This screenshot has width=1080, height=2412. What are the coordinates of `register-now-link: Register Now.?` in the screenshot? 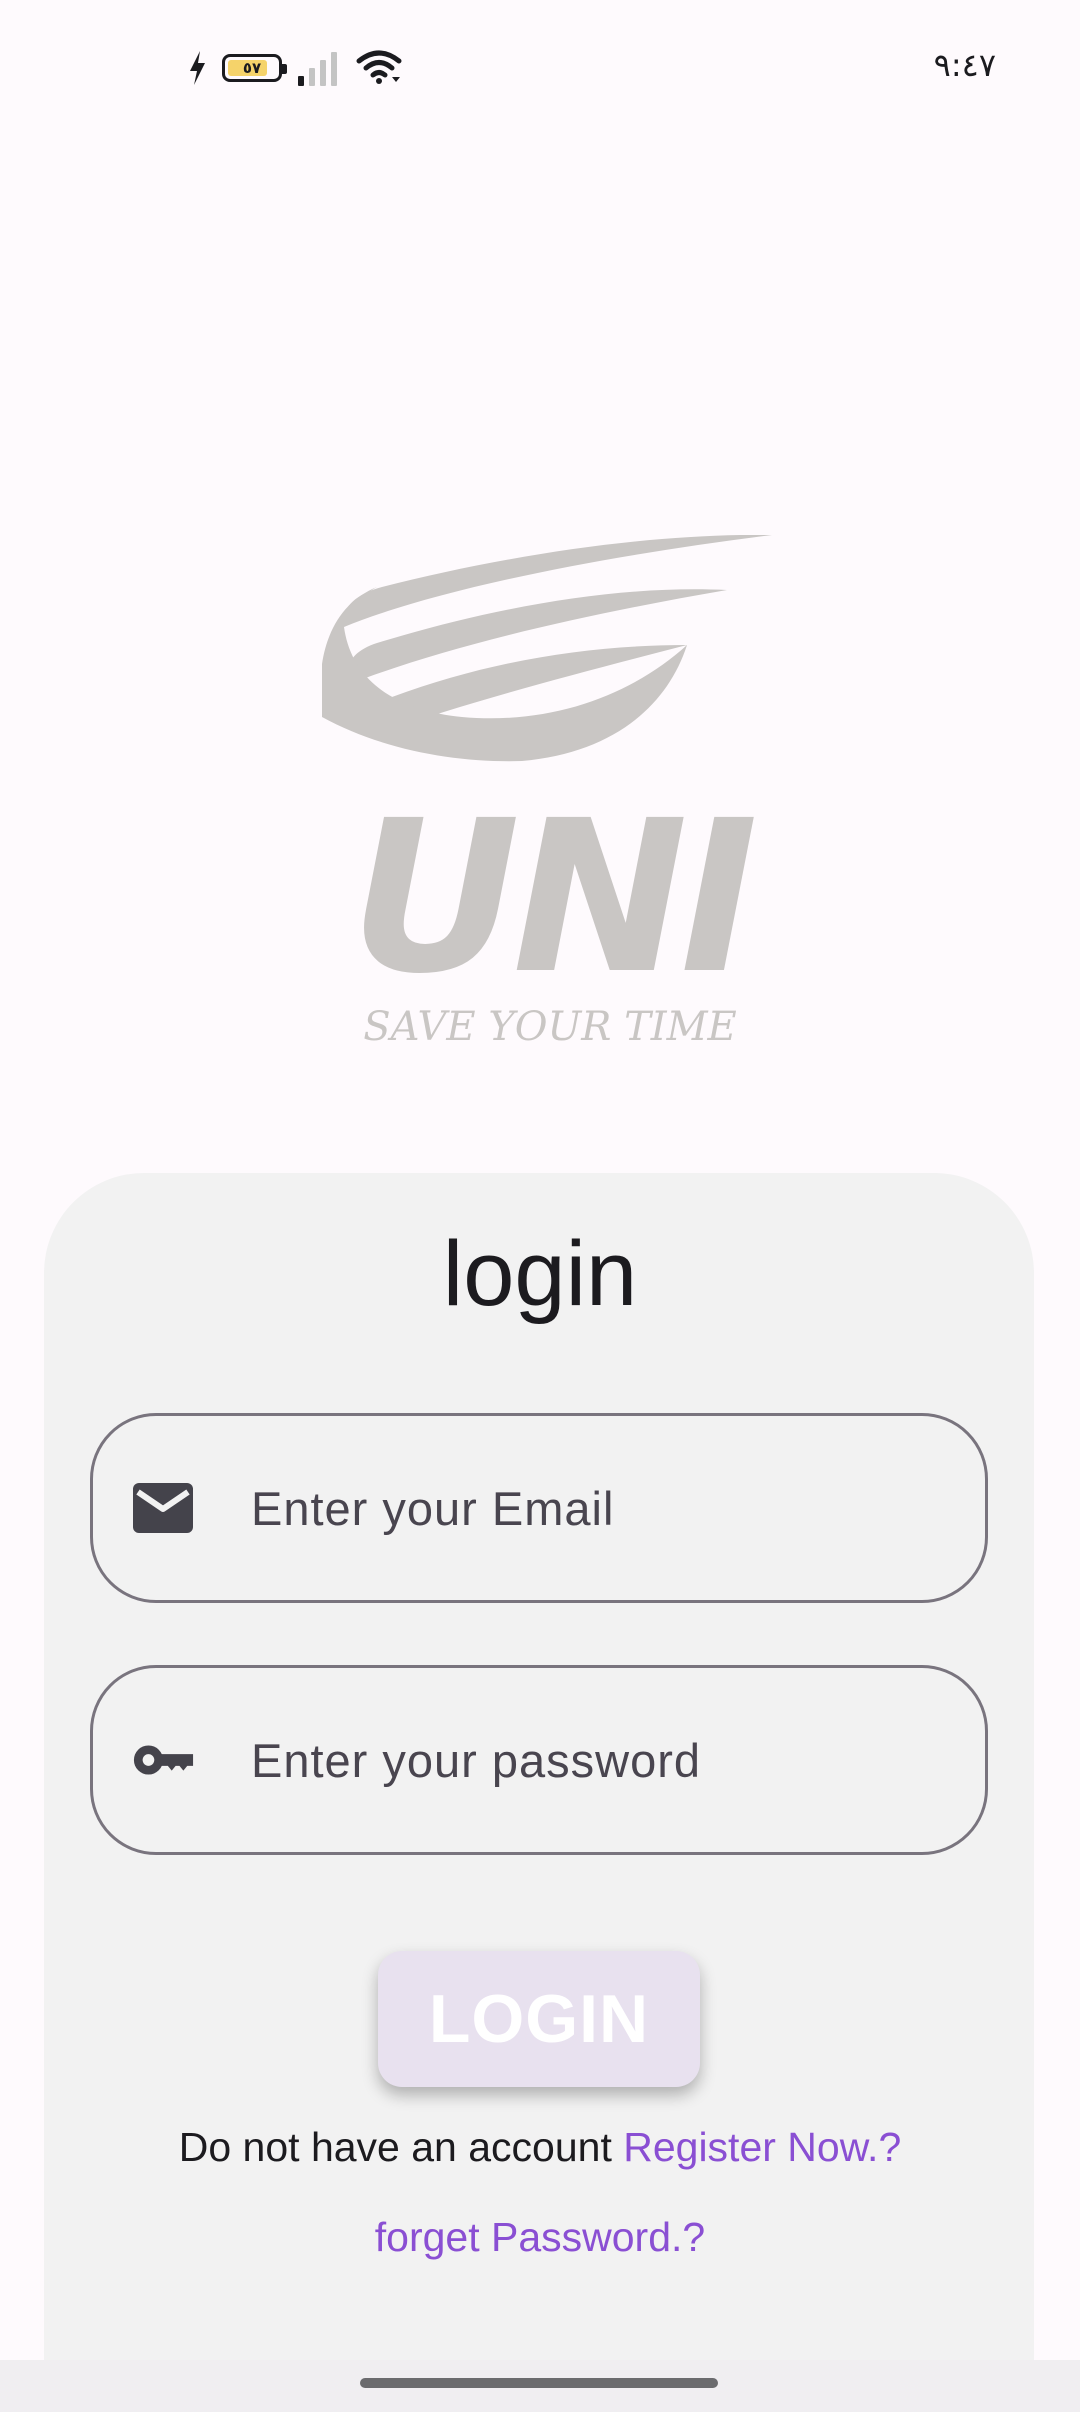 It's located at (762, 2147).